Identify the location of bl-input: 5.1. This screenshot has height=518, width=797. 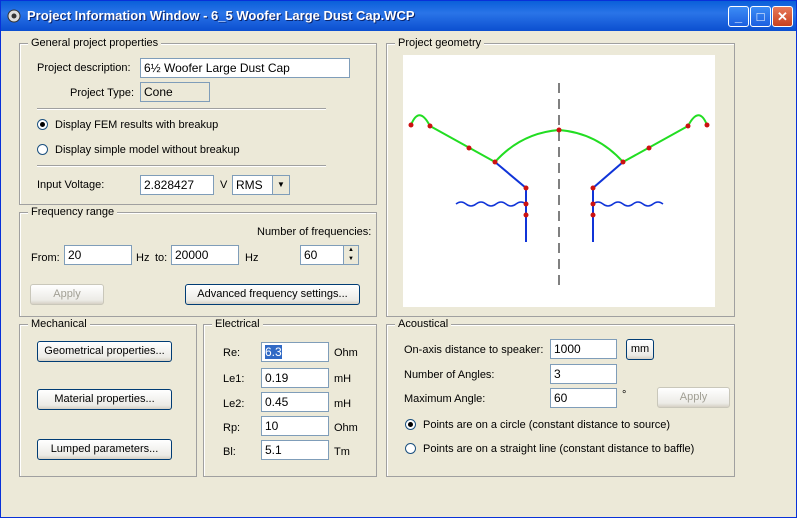
(295, 450).